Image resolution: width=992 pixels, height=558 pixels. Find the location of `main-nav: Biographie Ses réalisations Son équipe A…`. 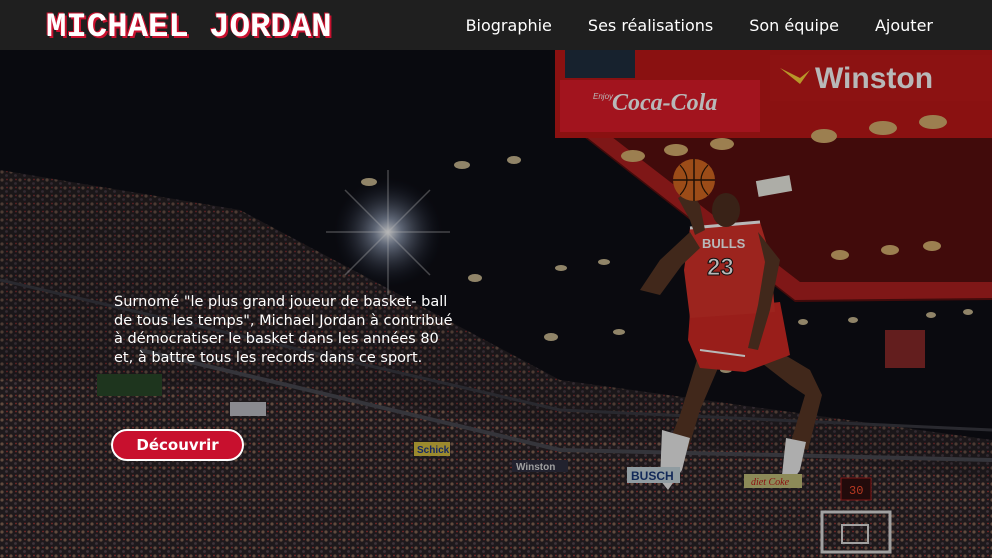

main-nav: Biographie Ses réalisations Son équipe A… is located at coordinates (699, 25).